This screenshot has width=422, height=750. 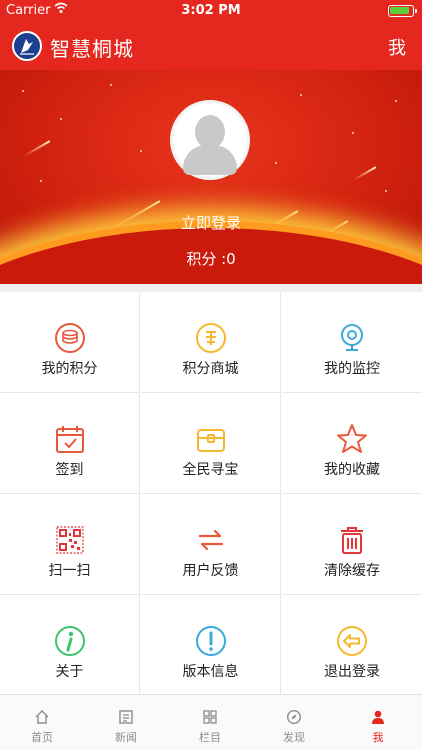 I want to click on status-bar: Carrier 3:02 PM, so click(x=211, y=11).